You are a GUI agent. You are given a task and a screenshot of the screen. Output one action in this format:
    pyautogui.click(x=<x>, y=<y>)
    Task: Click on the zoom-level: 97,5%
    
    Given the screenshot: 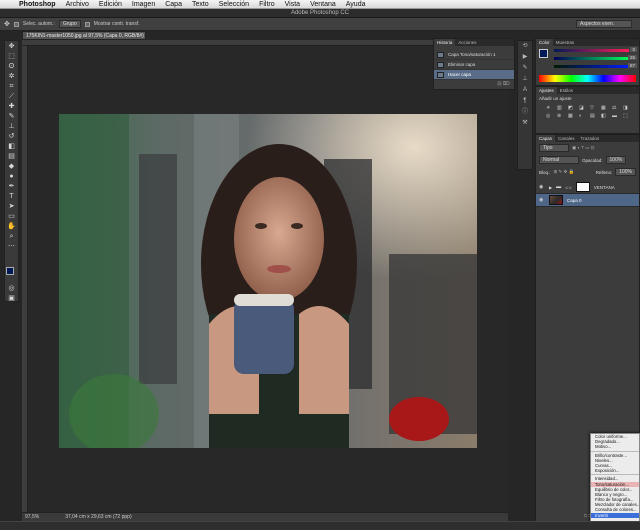 What is the action you would take?
    pyautogui.click(x=32, y=517)
    